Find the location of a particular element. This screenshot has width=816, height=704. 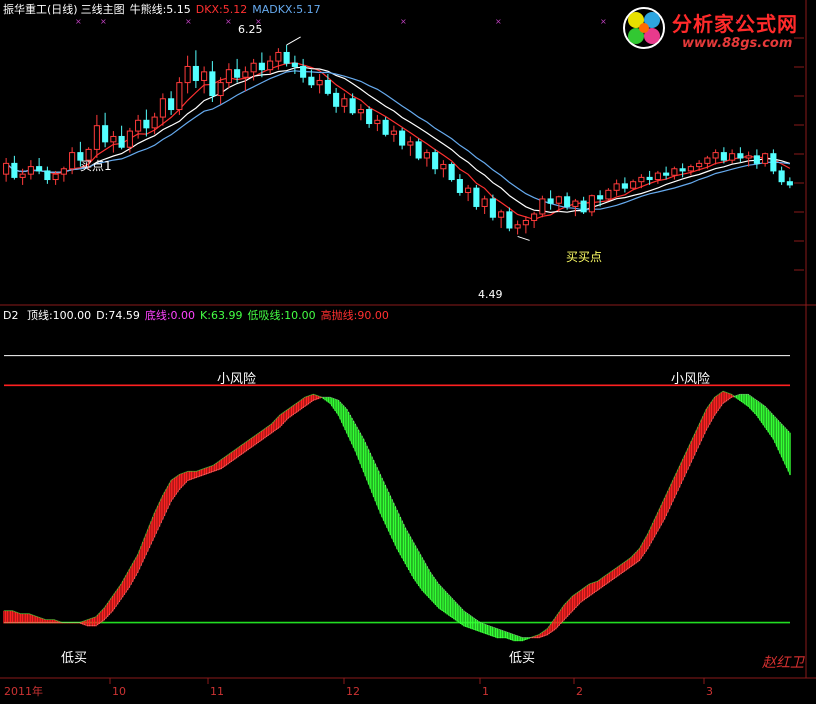

dkx-value: DKX:5.12 is located at coordinates (221, 9).